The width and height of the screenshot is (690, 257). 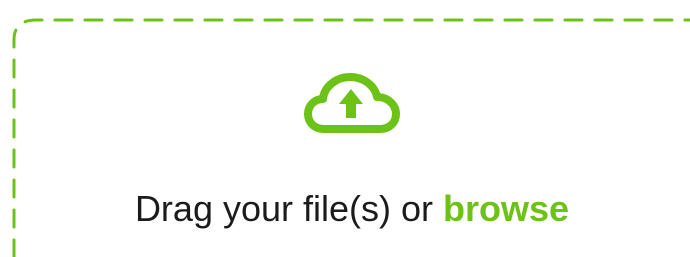 I want to click on browse-link: browse, so click(x=506, y=208).